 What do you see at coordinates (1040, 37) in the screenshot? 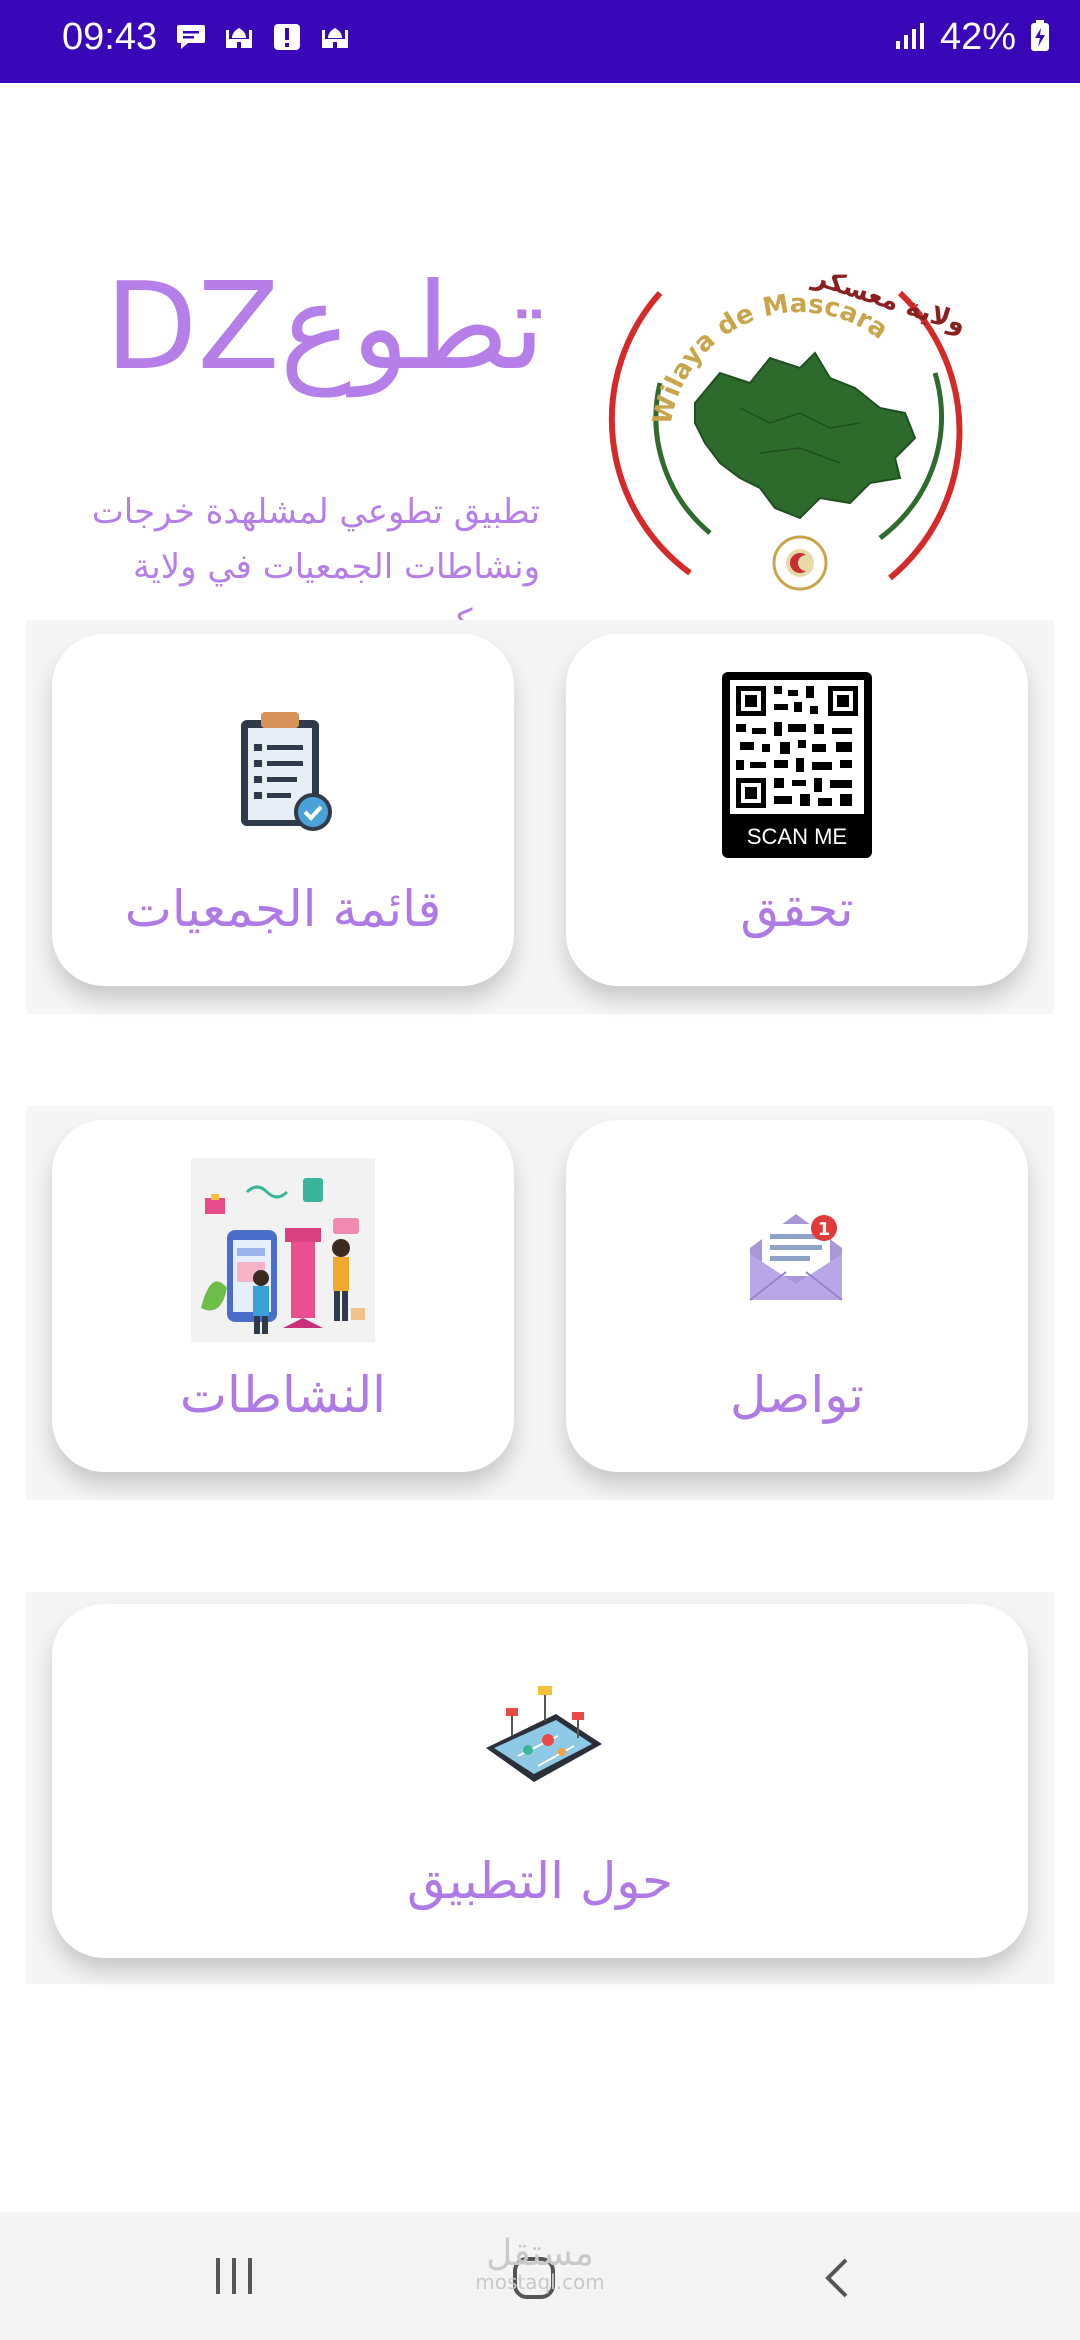
I see `battery-charging-icon` at bounding box center [1040, 37].